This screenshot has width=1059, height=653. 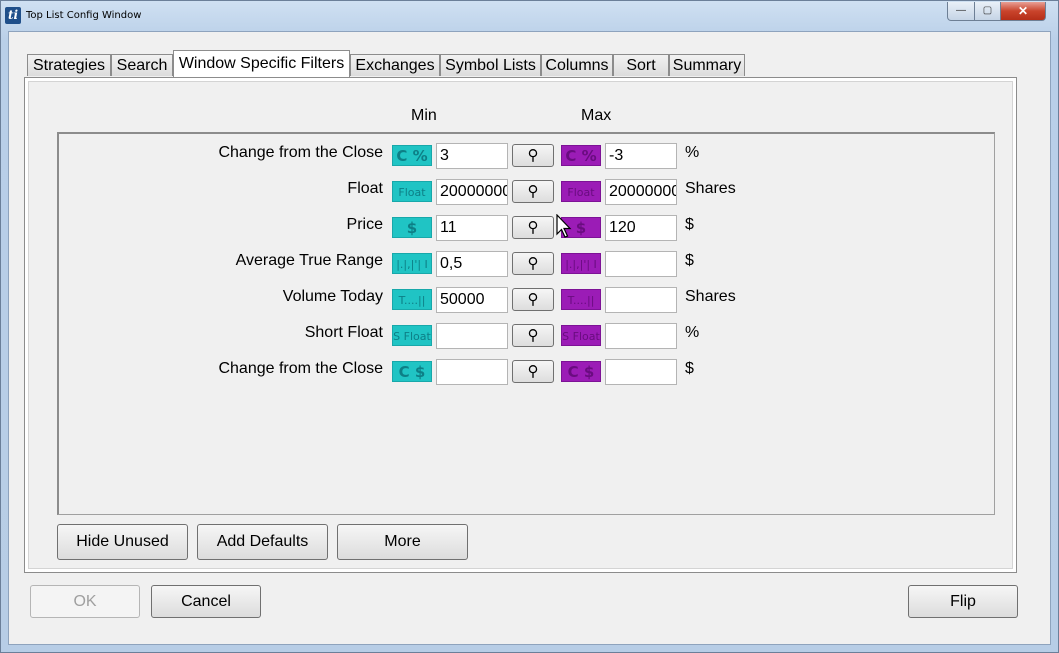 I want to click on title-bar: ti Top List Config Window — ▢ ✕, so click(x=529, y=16).